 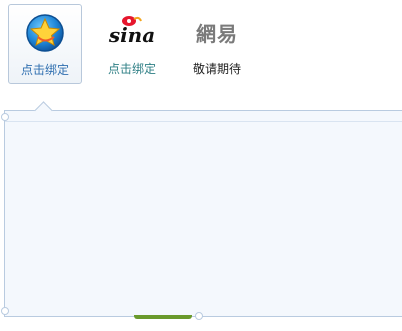 What do you see at coordinates (131, 35) in the screenshot?
I see `svg-text: sina` at bounding box center [131, 35].